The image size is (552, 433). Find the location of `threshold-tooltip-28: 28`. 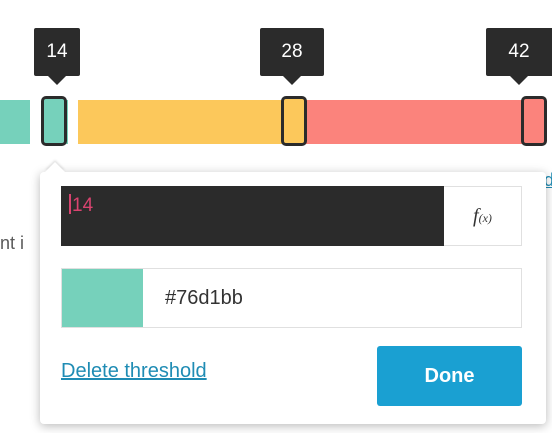

threshold-tooltip-28: 28 is located at coordinates (292, 56).